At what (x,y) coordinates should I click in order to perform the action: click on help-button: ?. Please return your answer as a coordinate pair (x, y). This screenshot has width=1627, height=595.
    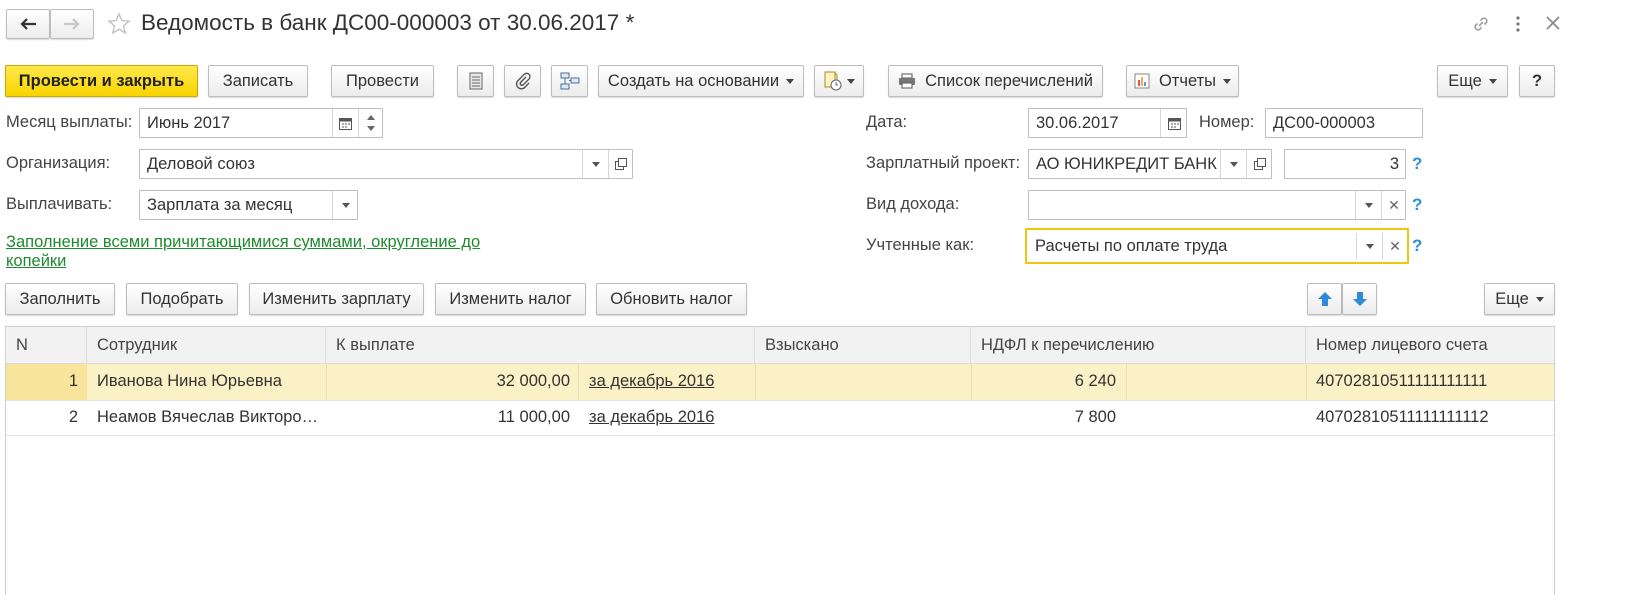
    Looking at the image, I should click on (1537, 81).